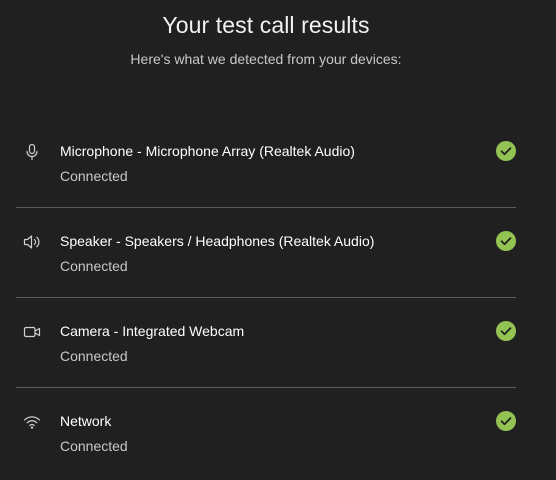  I want to click on page-title: Your test call results, so click(266, 25).